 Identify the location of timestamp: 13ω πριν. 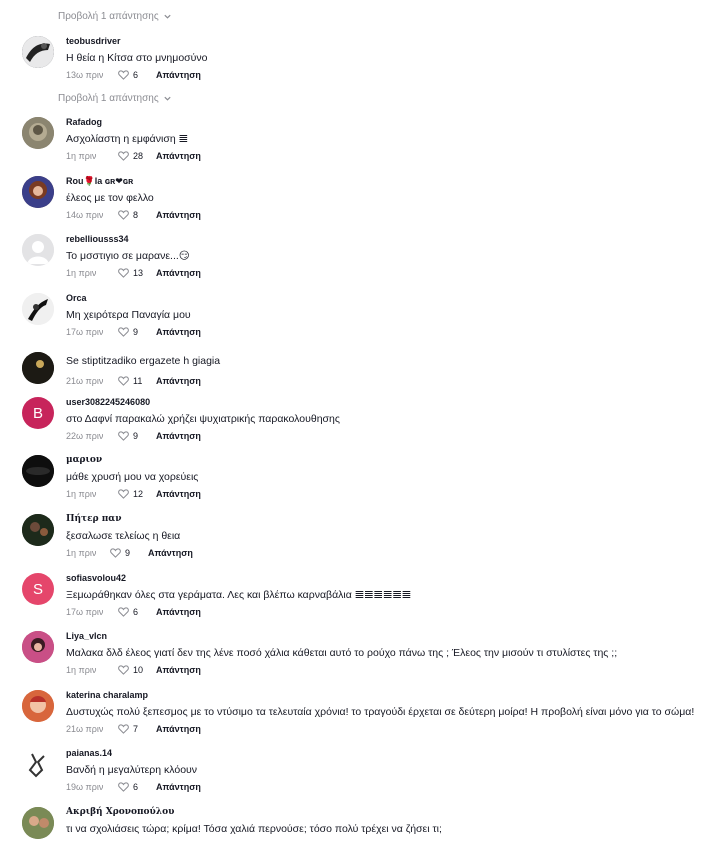
(85, 75).